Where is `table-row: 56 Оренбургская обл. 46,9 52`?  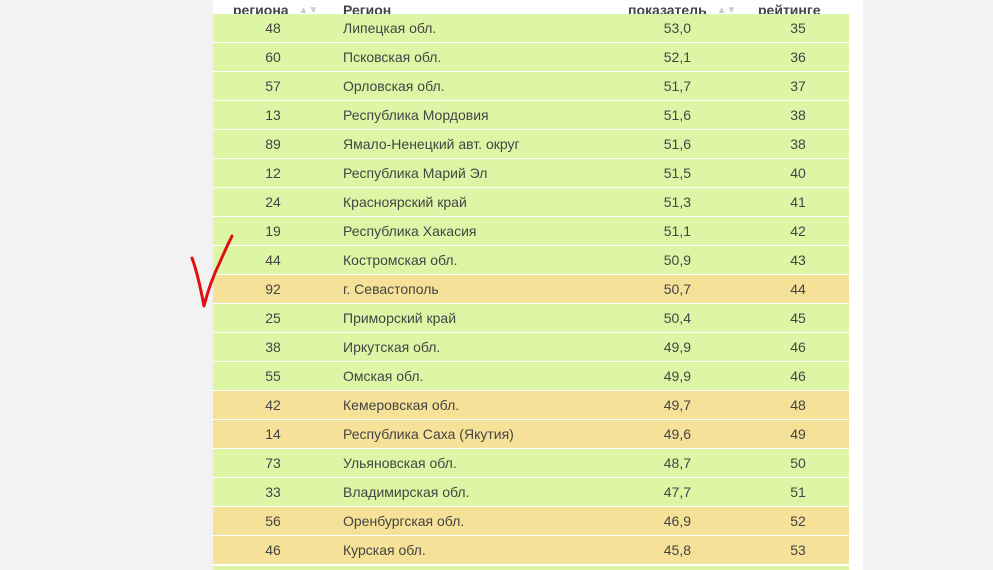 table-row: 56 Оренбургская обл. 46,9 52 is located at coordinates (531, 521).